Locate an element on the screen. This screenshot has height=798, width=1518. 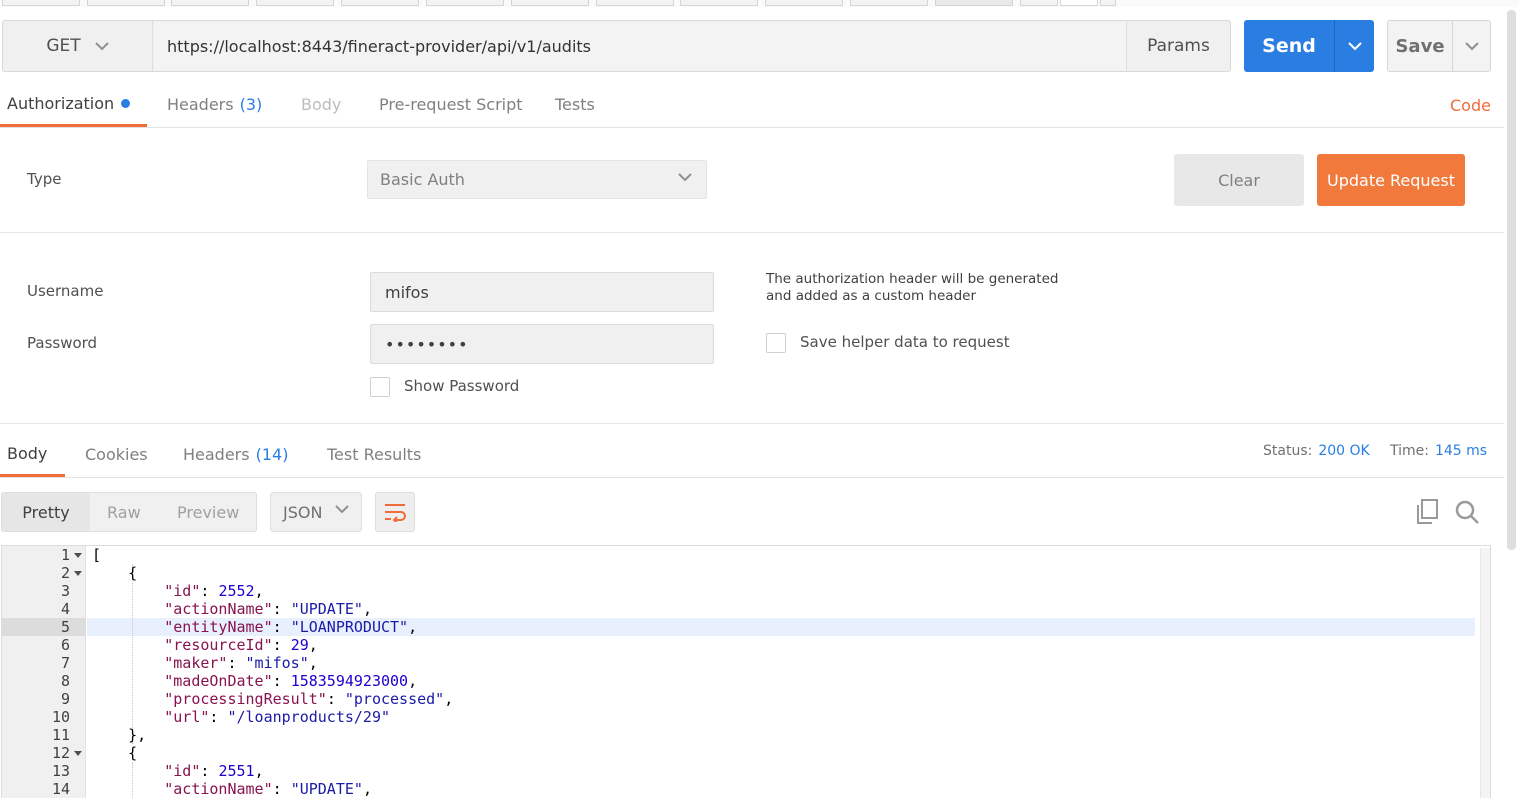
line-number: 1 is located at coordinates (65, 555).